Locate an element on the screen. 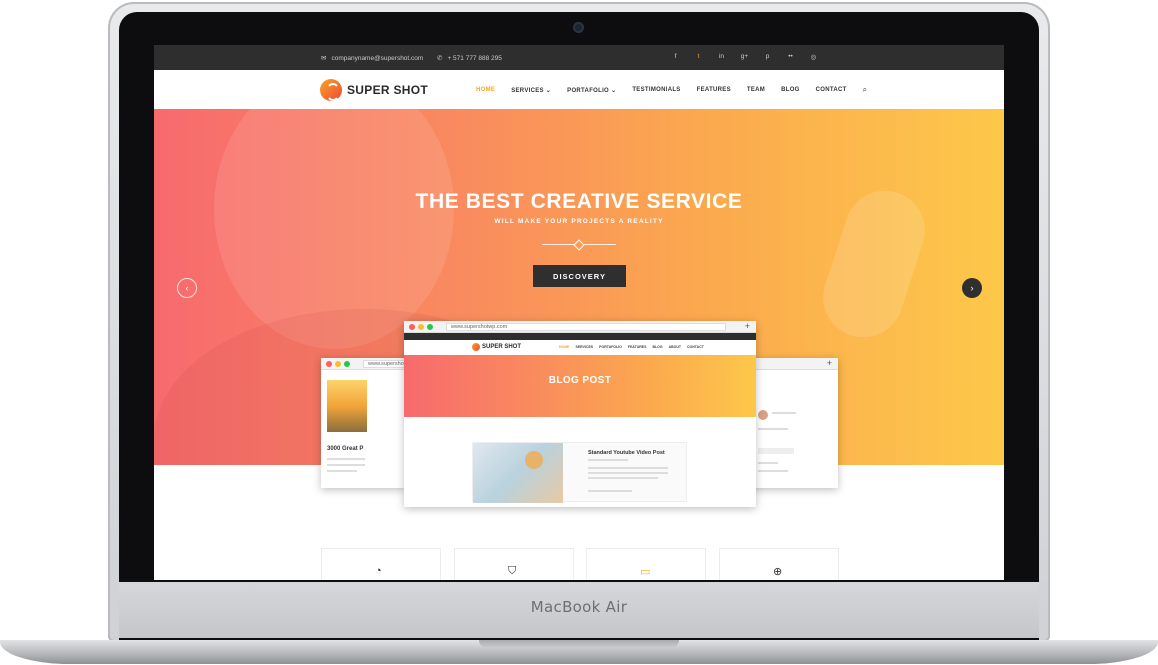 The image size is (1158, 665). feature-box: ▭ is located at coordinates (646, 564).